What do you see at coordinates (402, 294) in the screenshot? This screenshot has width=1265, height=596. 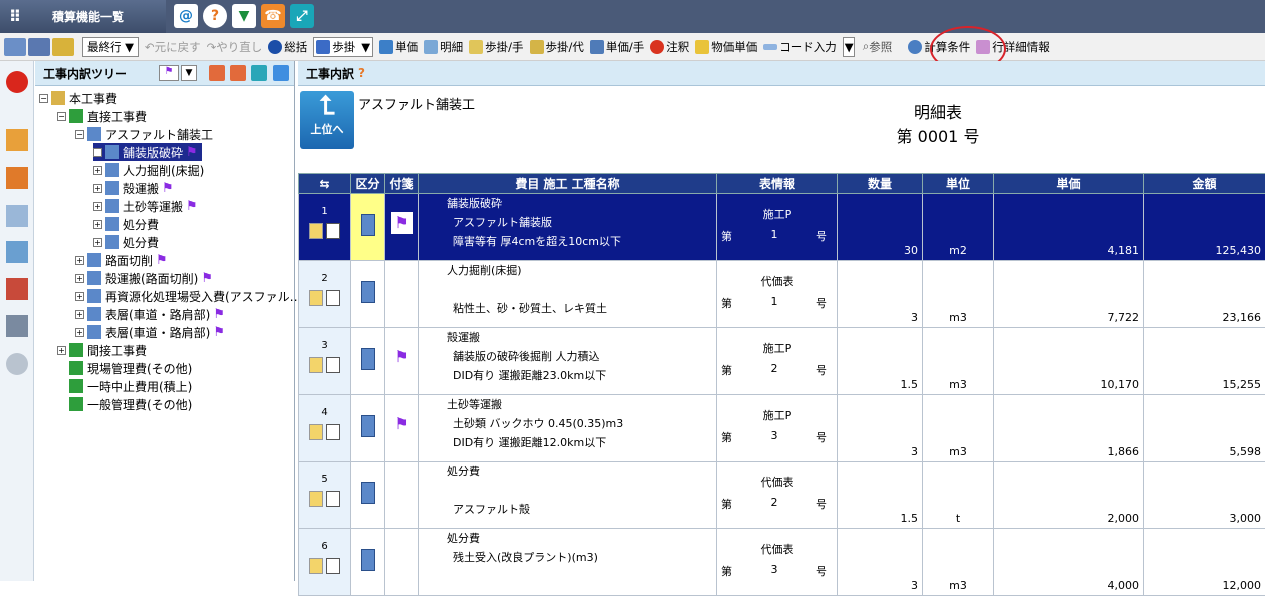 I see `tag-cell` at bounding box center [402, 294].